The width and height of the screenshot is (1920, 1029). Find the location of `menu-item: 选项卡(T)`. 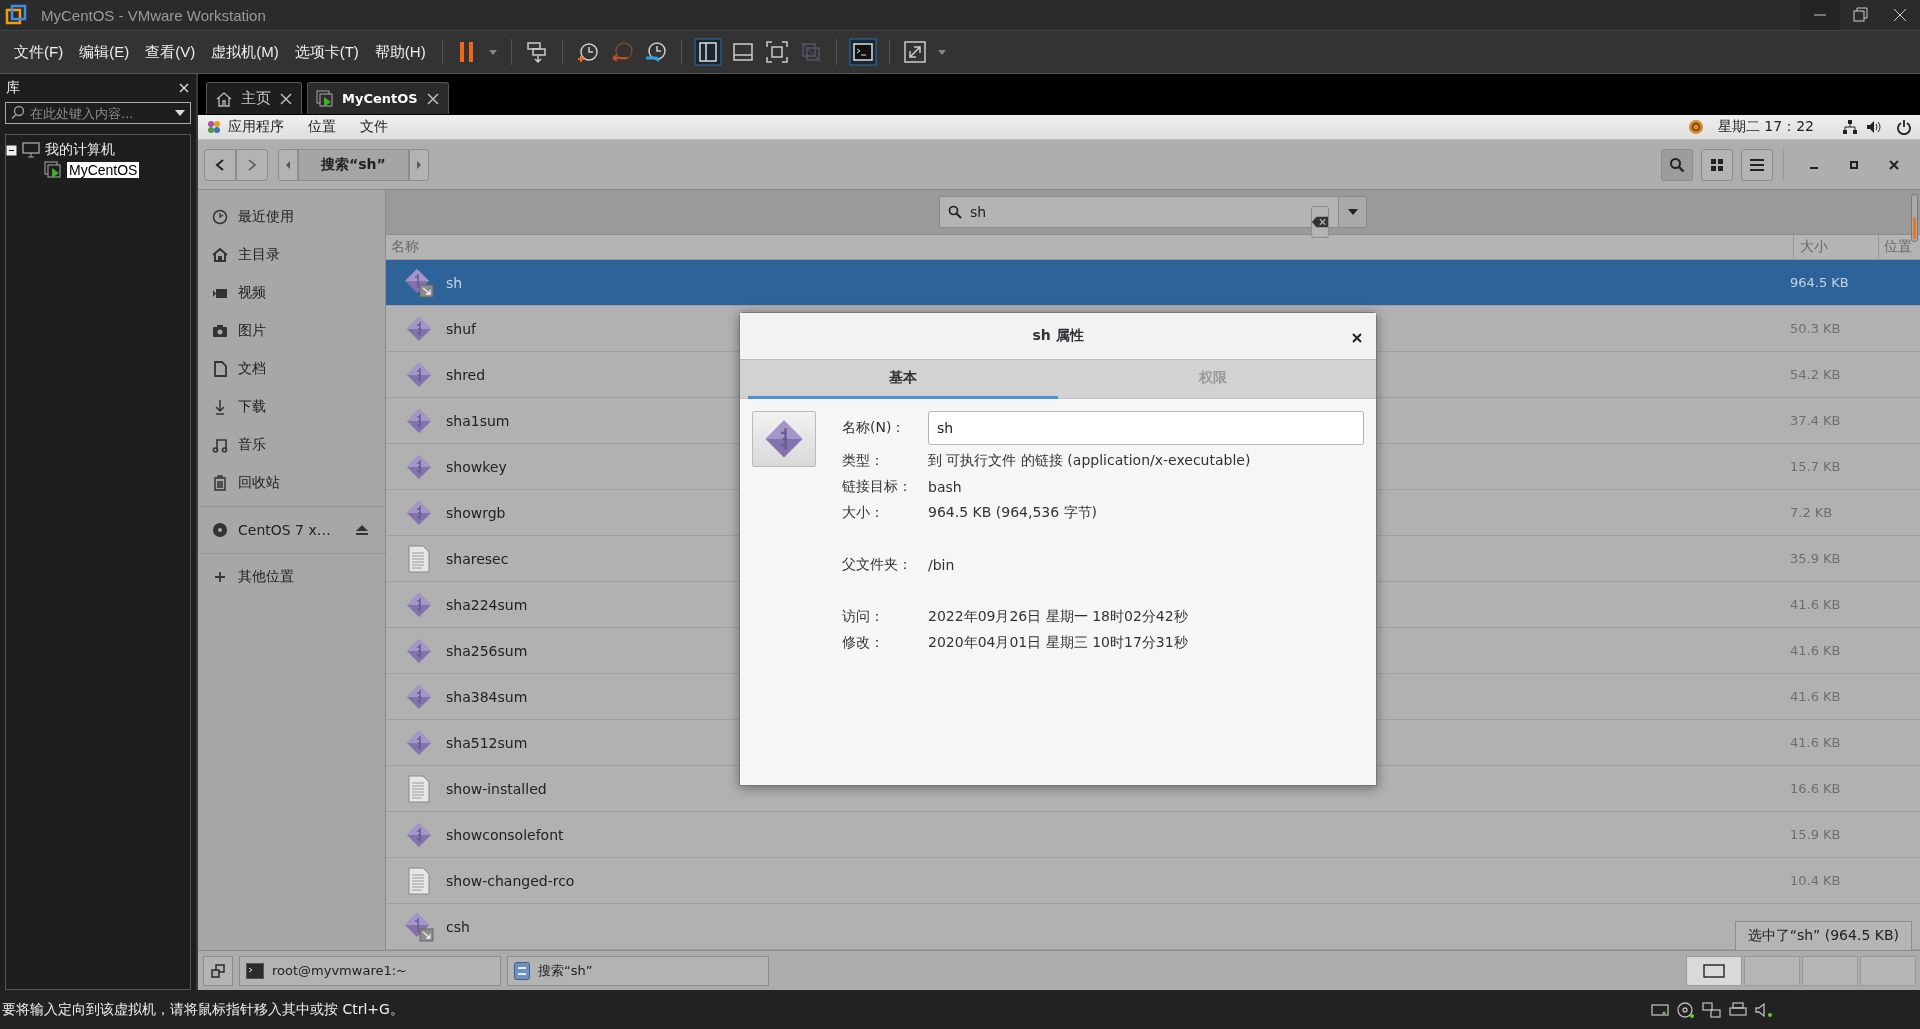

menu-item: 选项卡(T) is located at coordinates (326, 52).